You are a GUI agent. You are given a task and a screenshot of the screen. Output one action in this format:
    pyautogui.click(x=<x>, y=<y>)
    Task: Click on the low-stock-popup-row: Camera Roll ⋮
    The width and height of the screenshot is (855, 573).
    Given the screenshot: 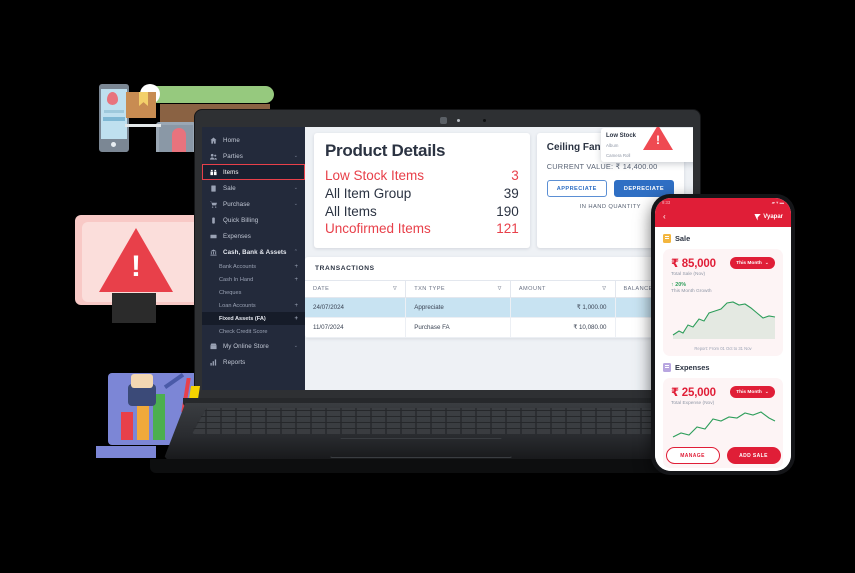 What is the action you would take?
    pyautogui.click(x=649, y=155)
    